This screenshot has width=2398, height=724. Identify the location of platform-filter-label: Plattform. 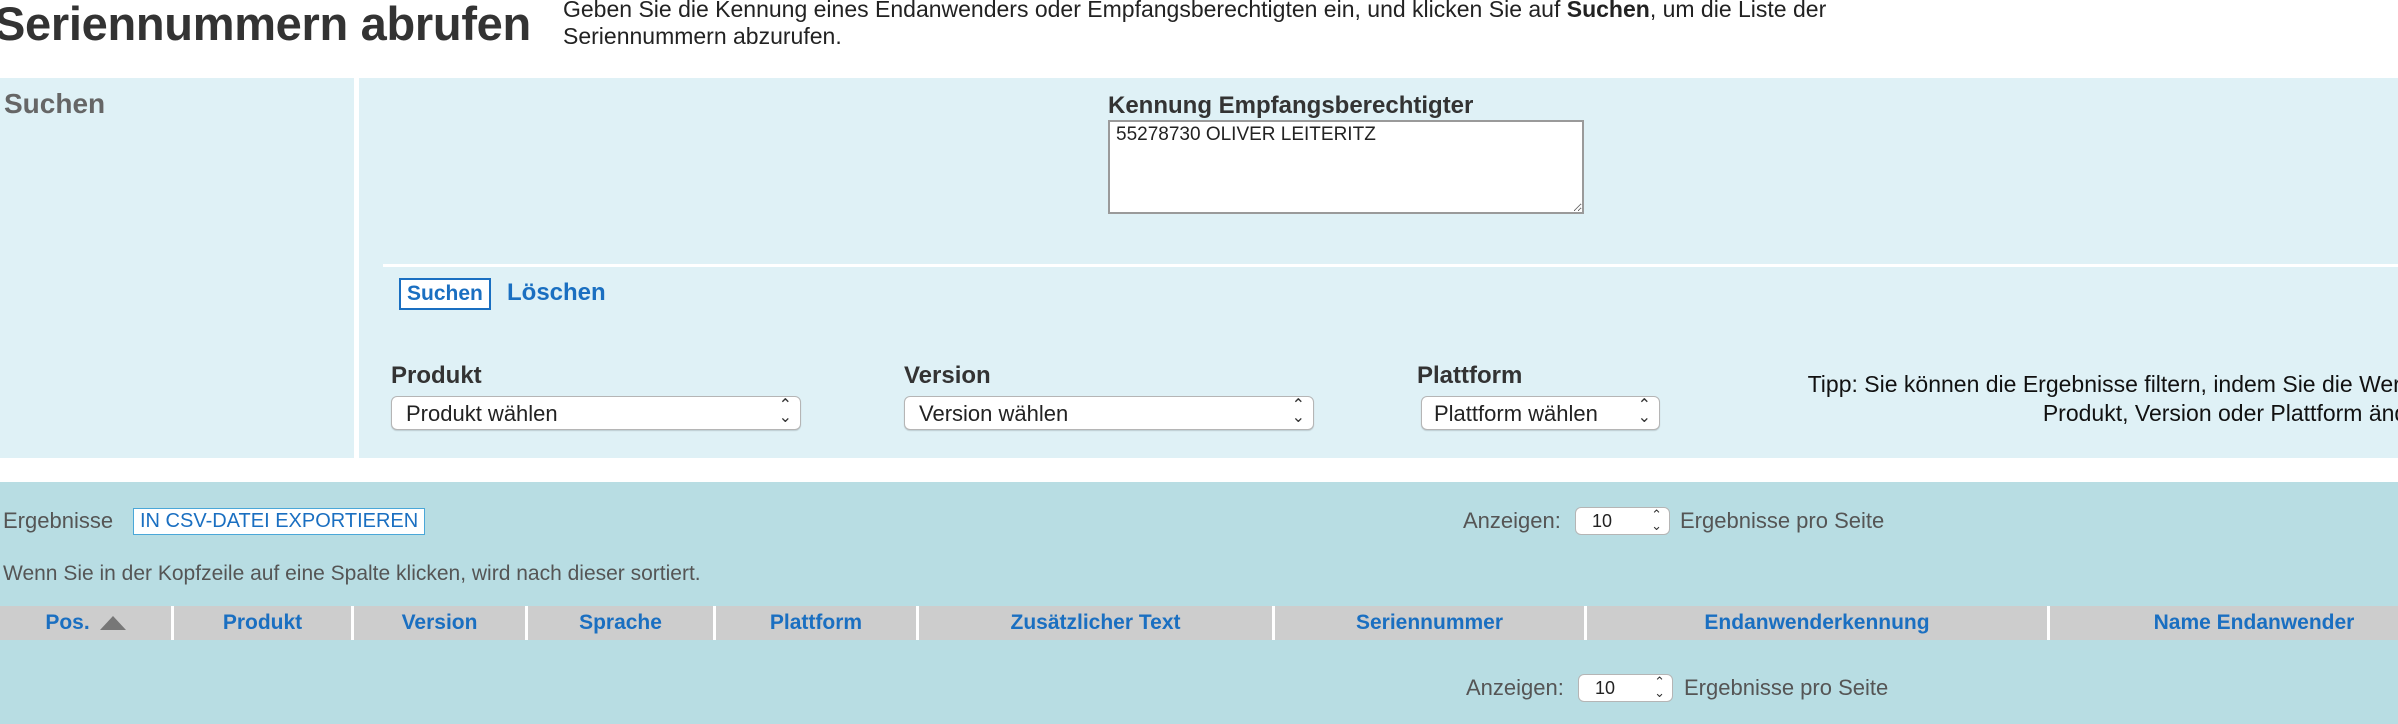
(1470, 375).